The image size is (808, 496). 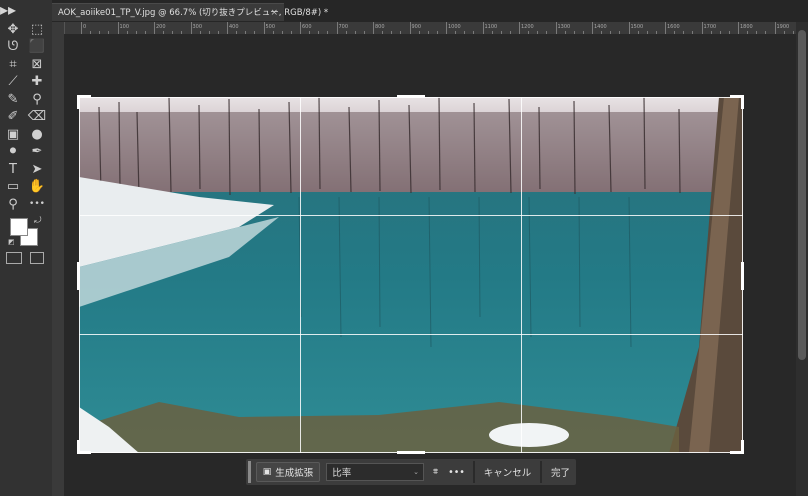 I want to click on contextual-task-bar: ▣ 生成拡張 比率 ⌄ ⩨ ••• キャンセル 完了, so click(x=411, y=472).